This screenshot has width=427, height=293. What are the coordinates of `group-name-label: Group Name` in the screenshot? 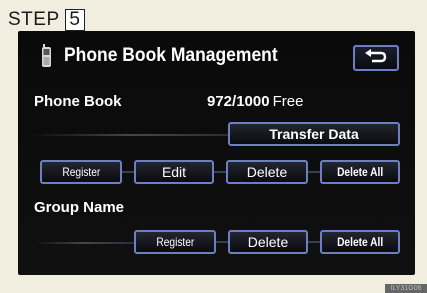 It's located at (79, 207).